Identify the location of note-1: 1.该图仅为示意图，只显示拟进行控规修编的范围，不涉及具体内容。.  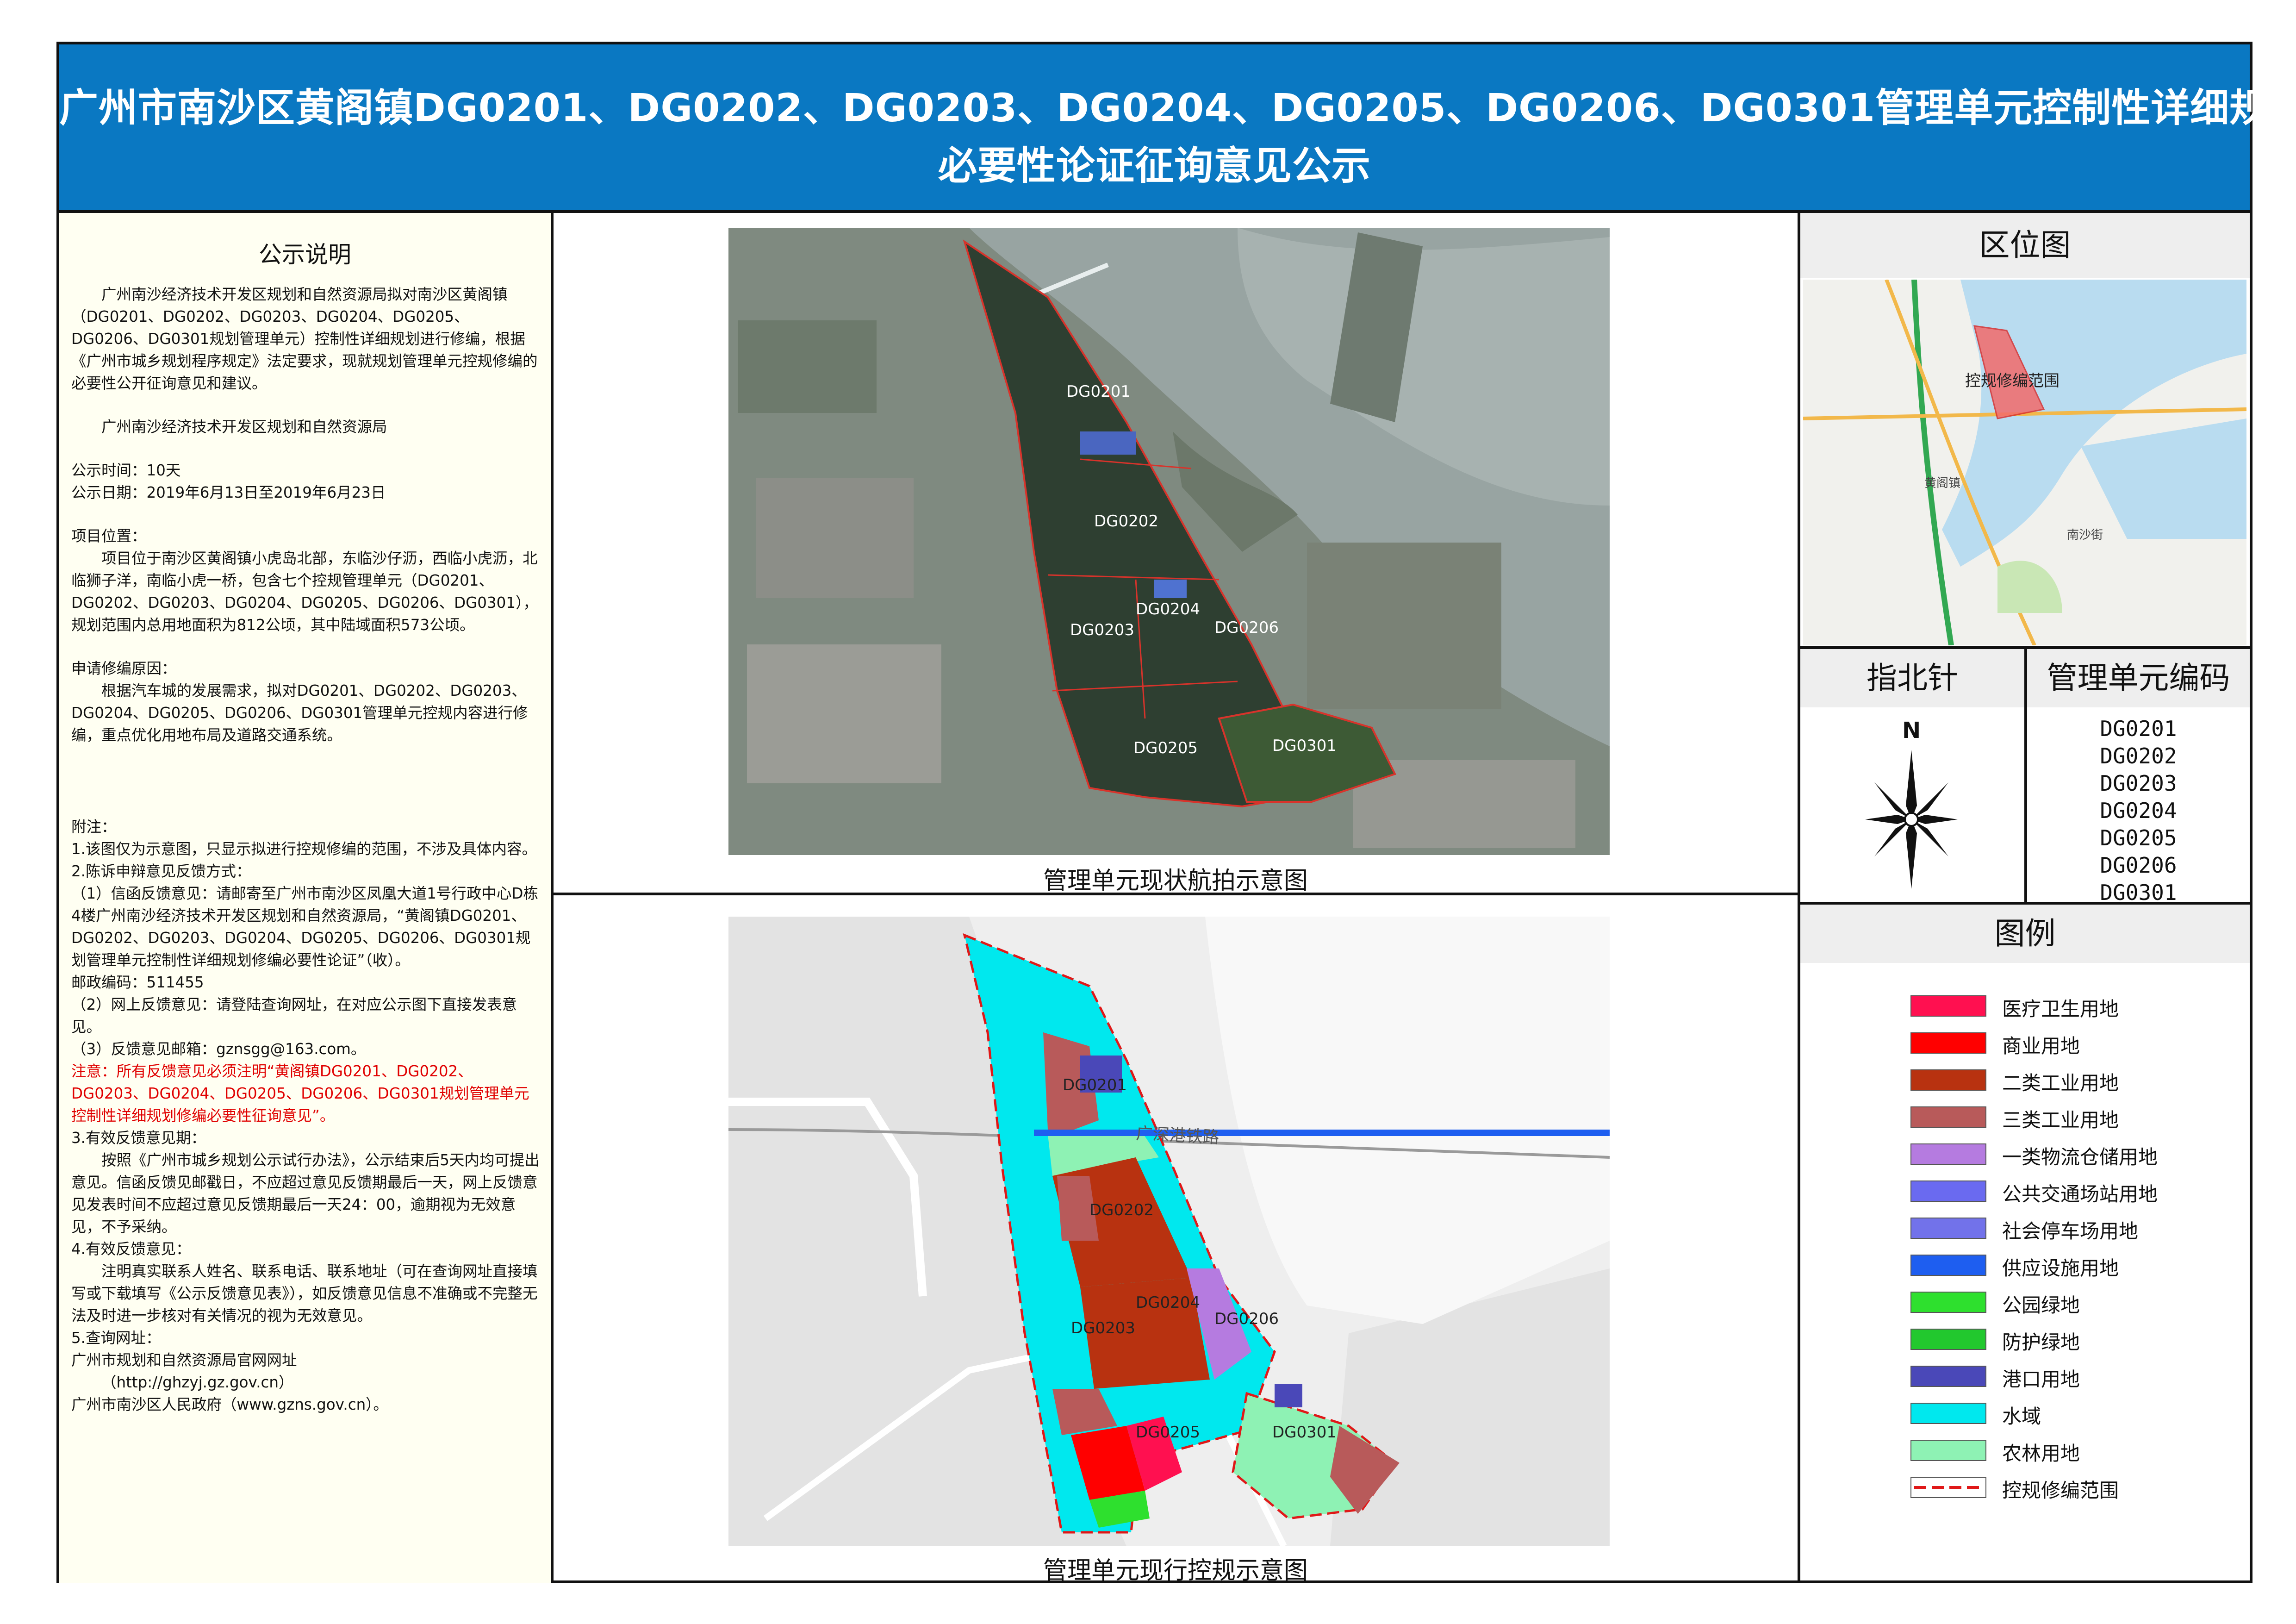
(304, 849).